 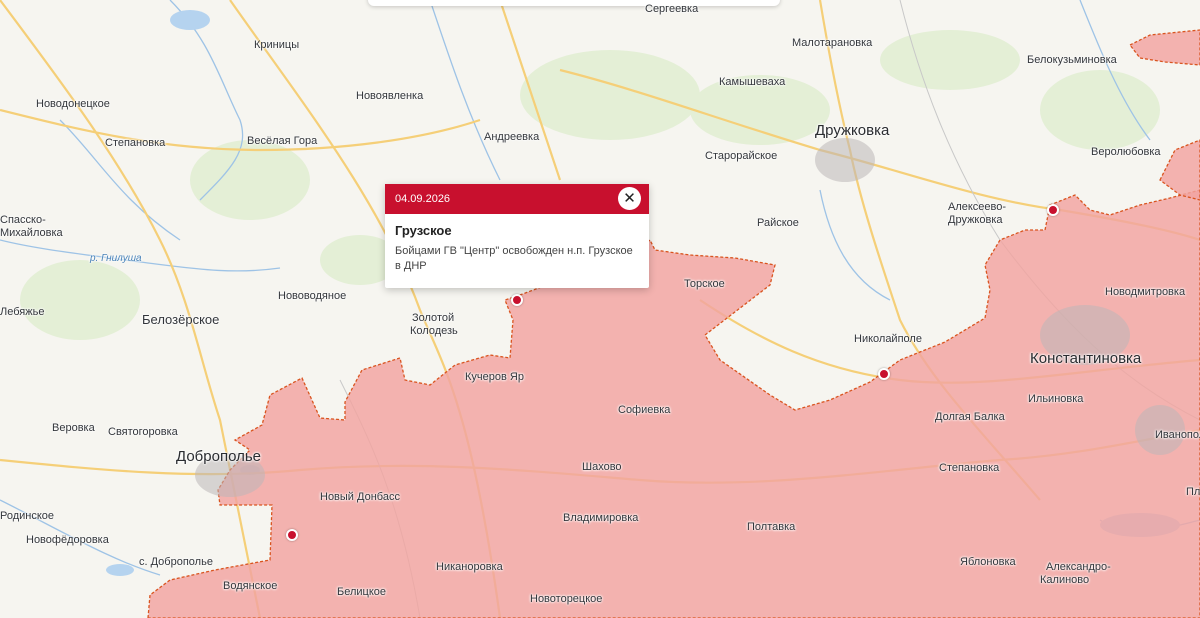 What do you see at coordinates (494, 377) in the screenshot?
I see `place-label: Кучеров Яр` at bounding box center [494, 377].